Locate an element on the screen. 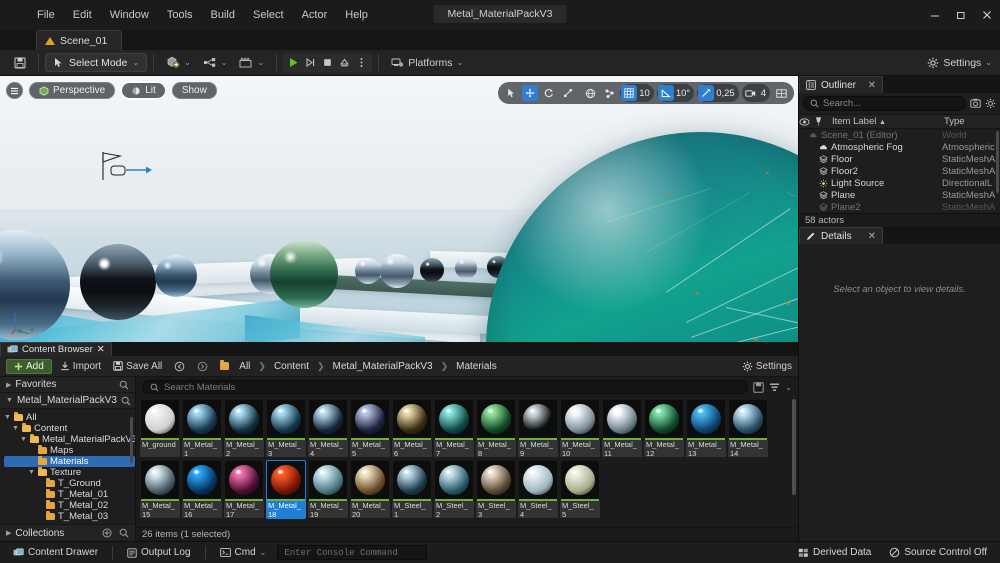 The height and width of the screenshot is (563, 1000). asset-tile: M_Metal_ 10 is located at coordinates (580, 428).